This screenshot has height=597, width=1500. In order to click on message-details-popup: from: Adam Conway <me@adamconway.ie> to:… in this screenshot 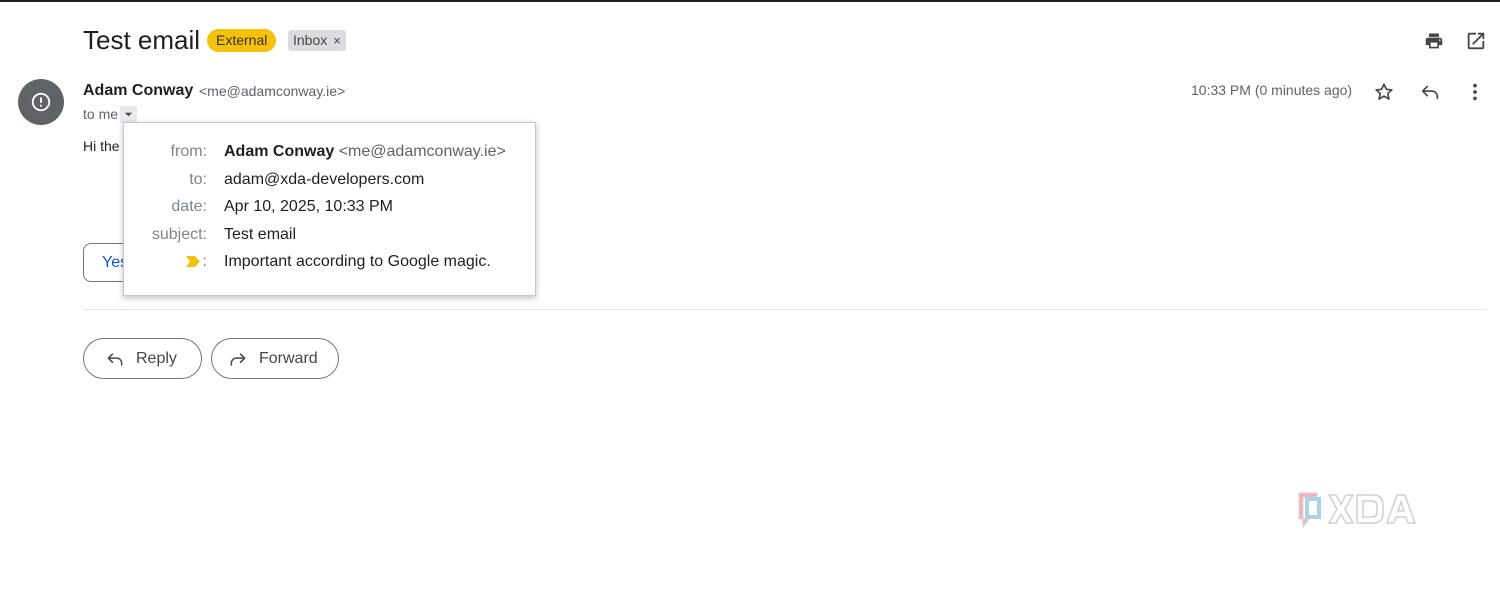, I will do `click(329, 209)`.